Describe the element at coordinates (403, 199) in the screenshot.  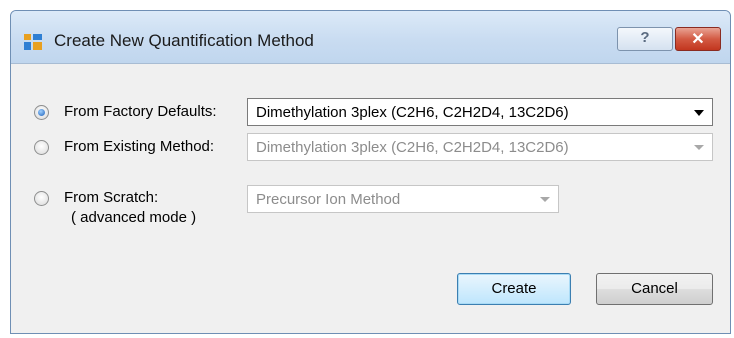
I see `combo-from-scratch: Precursor Ion Method` at that location.